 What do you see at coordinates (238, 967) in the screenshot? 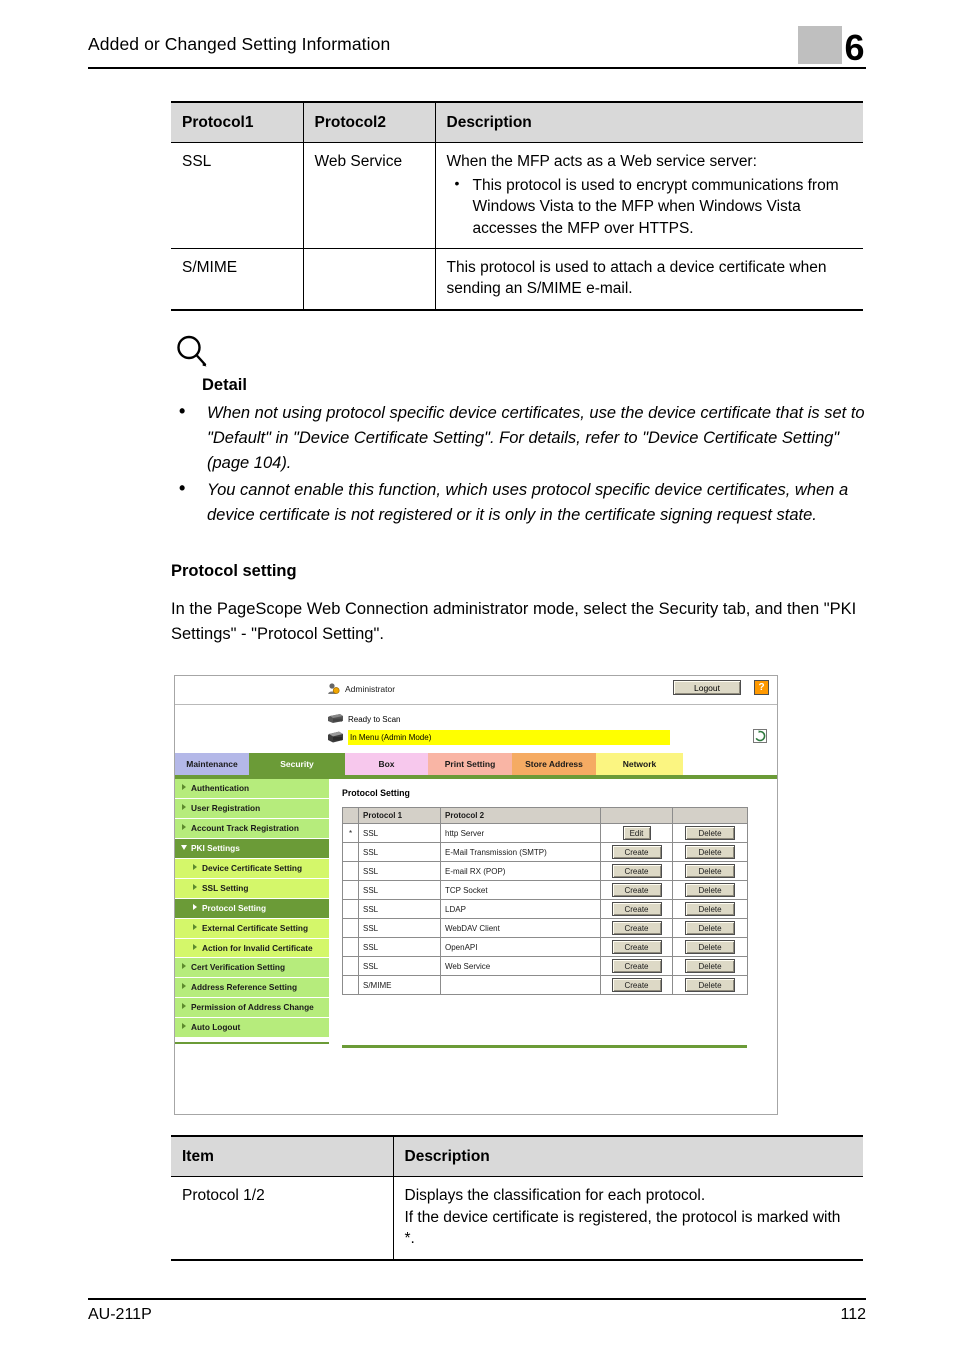
I see `sidebar-item-label: Cert Verification Setting` at bounding box center [238, 967].